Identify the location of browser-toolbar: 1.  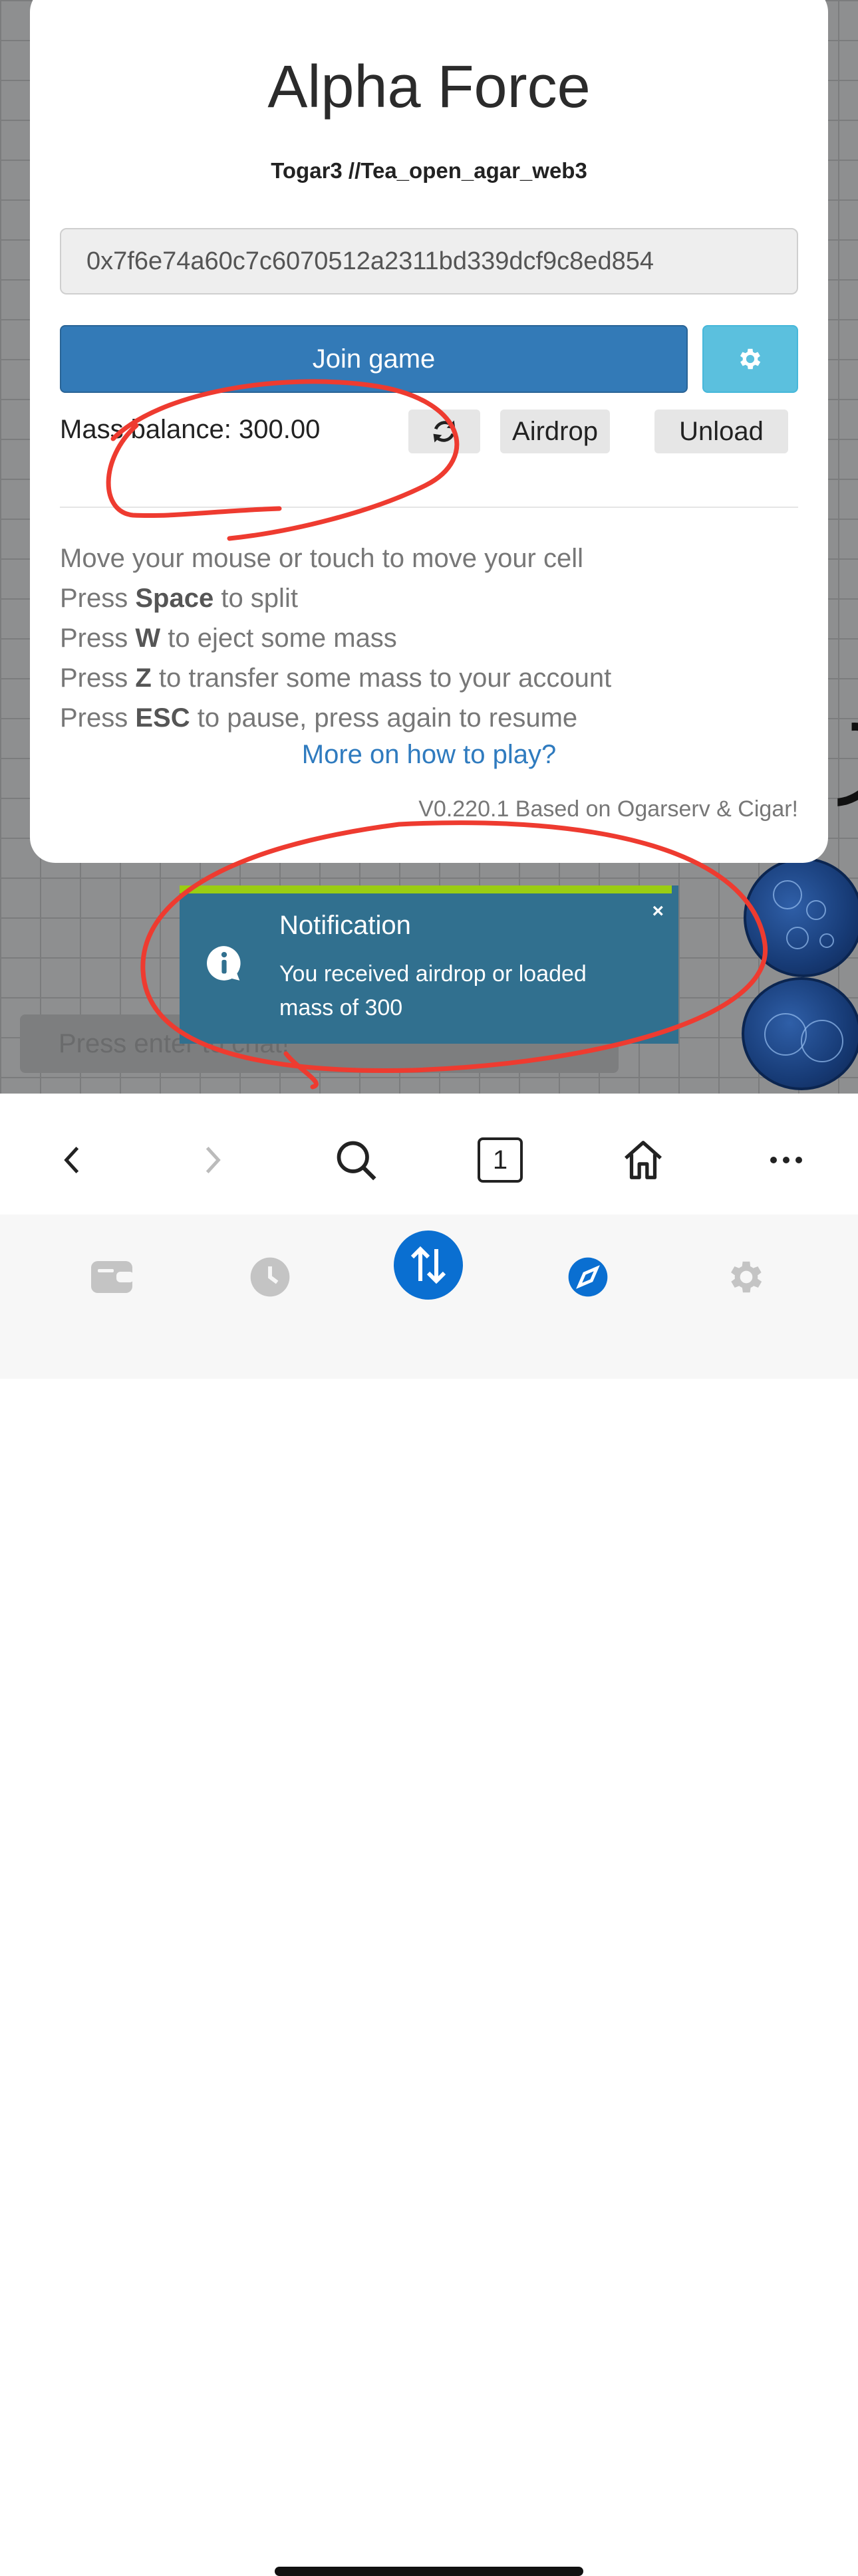
(429, 1154).